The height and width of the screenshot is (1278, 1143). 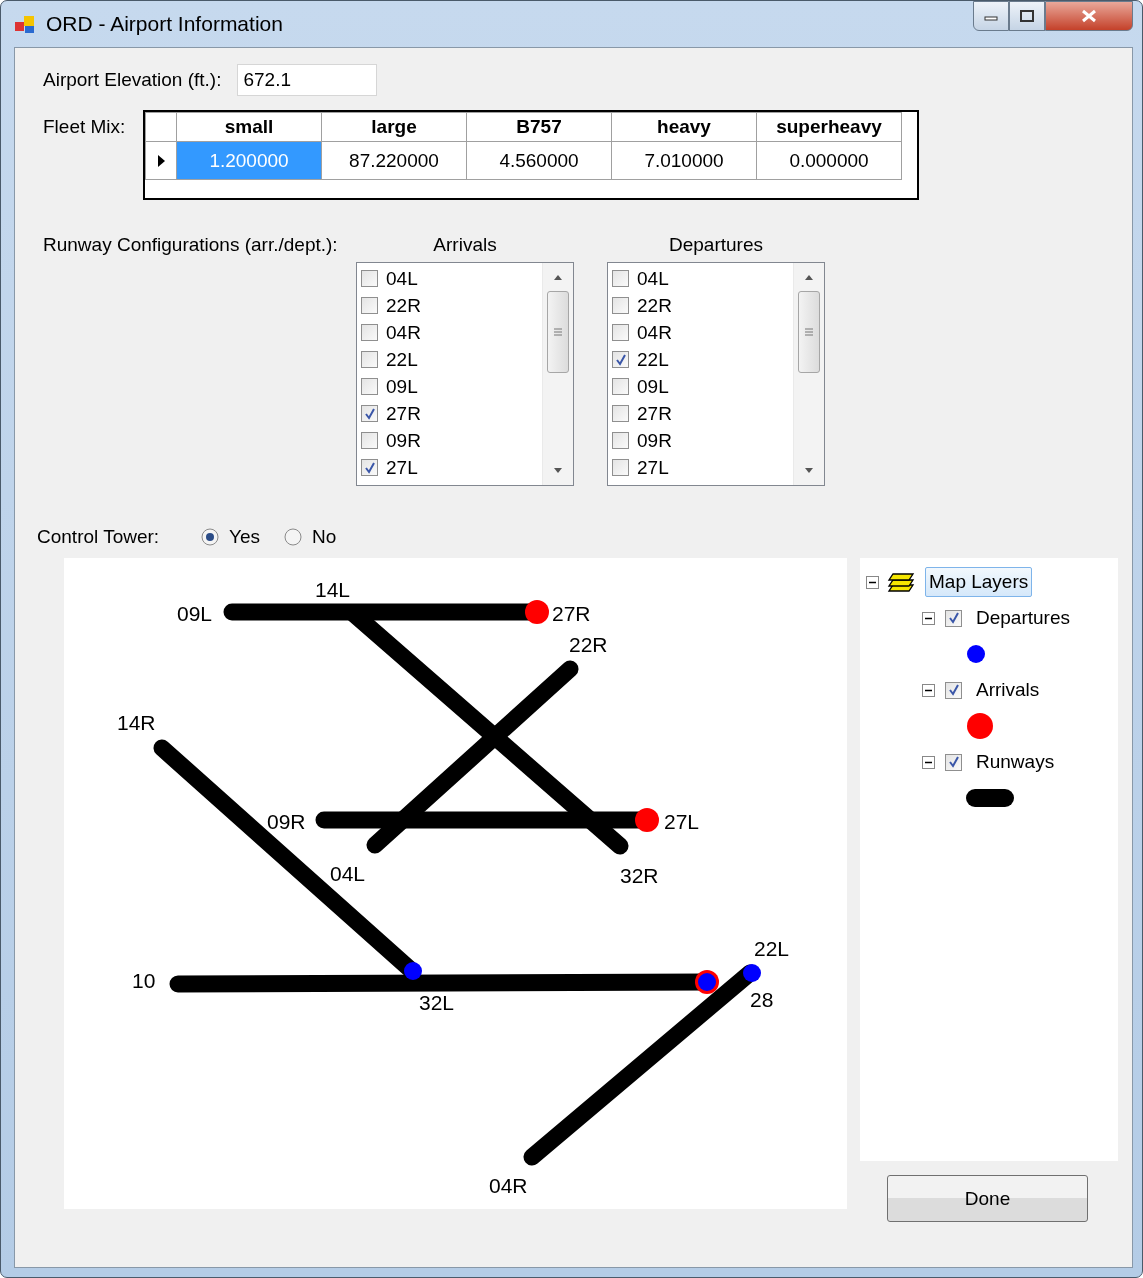 What do you see at coordinates (1023, 618) in the screenshot?
I see `tree-item: Departures` at bounding box center [1023, 618].